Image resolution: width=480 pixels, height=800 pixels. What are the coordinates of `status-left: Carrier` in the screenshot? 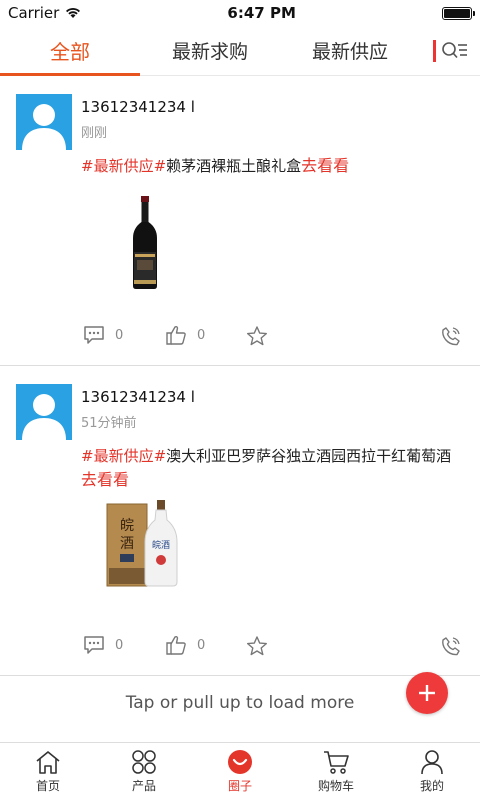 It's located at (44, 13).